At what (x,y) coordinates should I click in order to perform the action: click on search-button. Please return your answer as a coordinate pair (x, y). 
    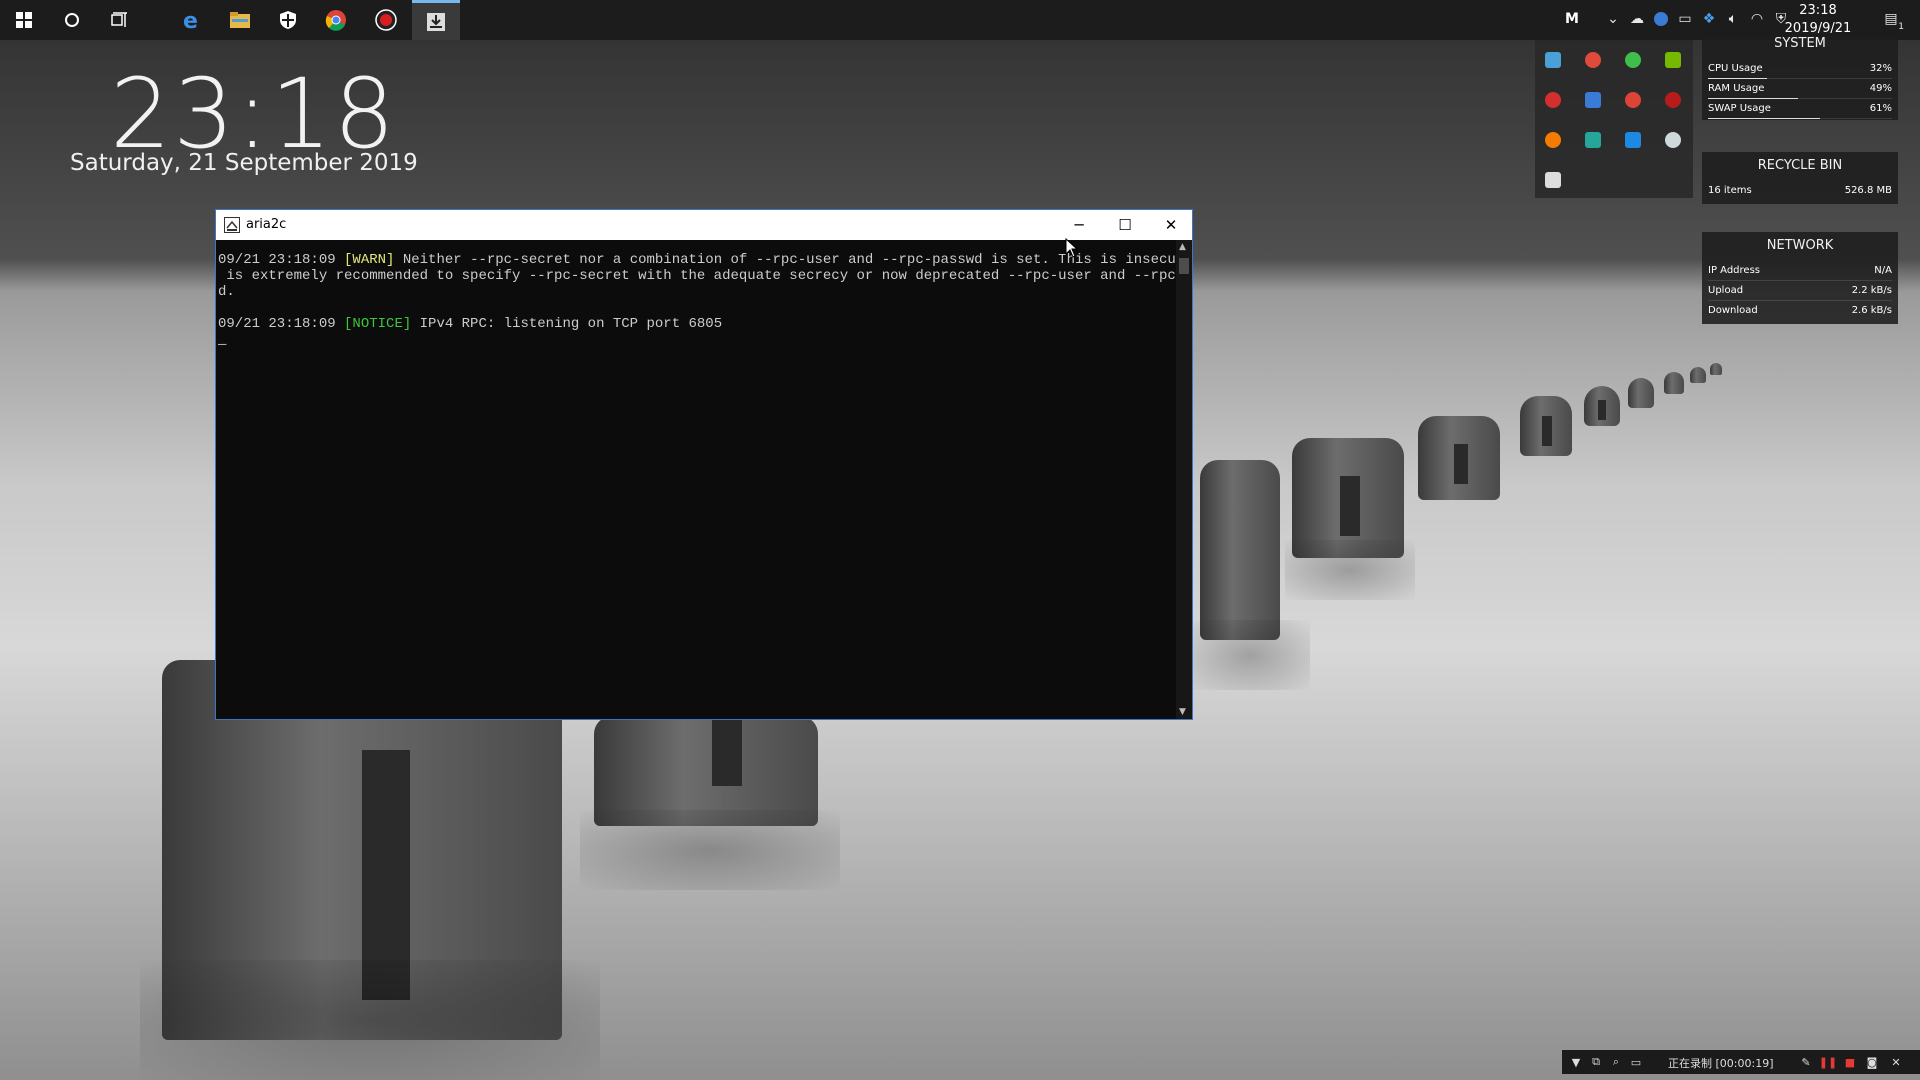
    Looking at the image, I should click on (72, 20).